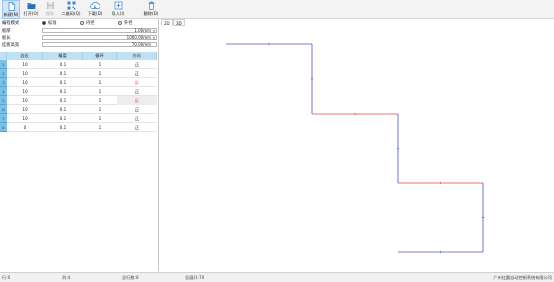 The height and width of the screenshot is (282, 554). I want to click on table-row: 5 10 0.1 1 反, so click(78, 100).